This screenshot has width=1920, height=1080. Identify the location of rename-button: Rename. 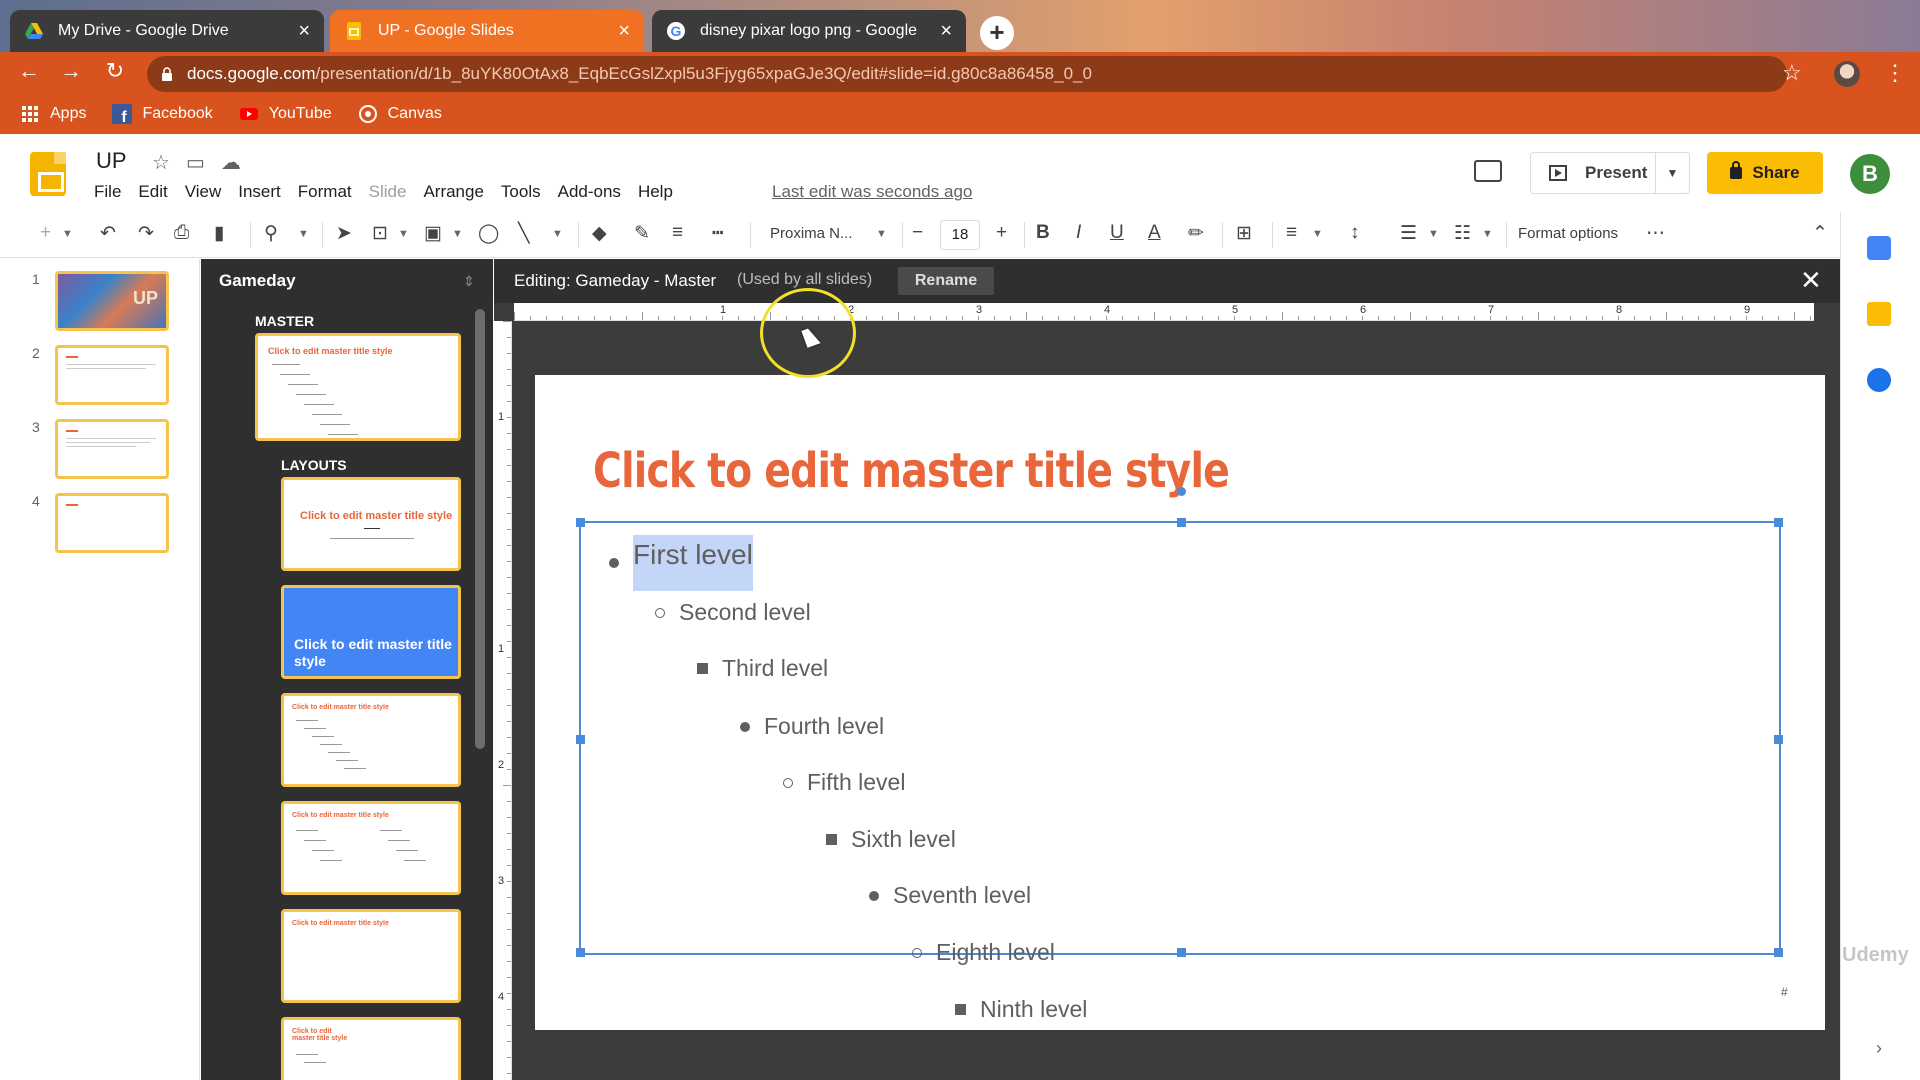
(946, 281).